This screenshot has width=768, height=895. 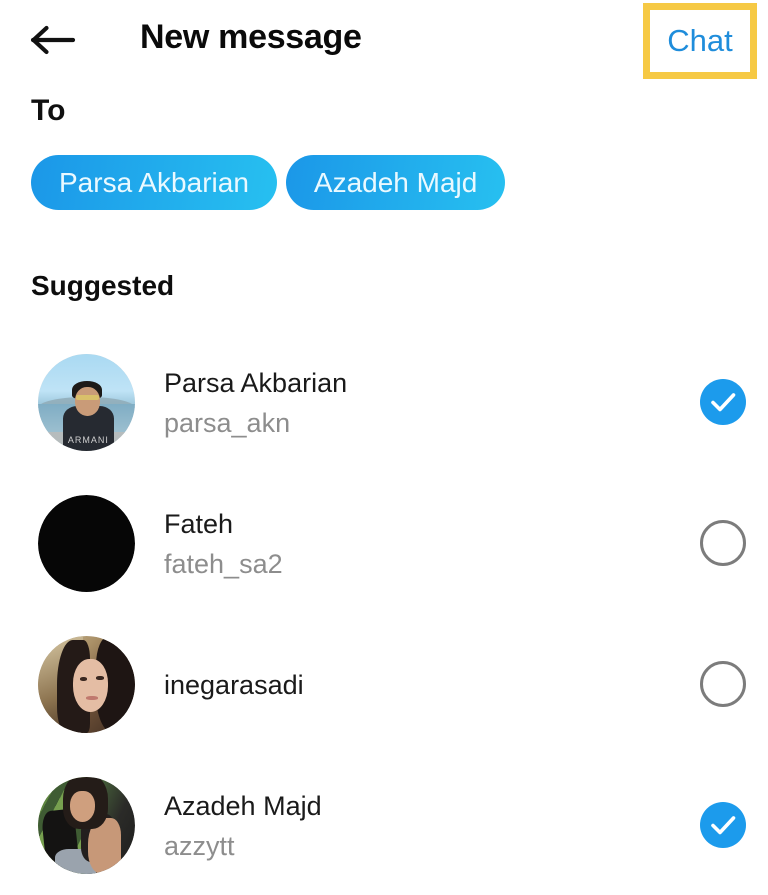 I want to click on suggested-section-title: Suggested, so click(x=103, y=285).